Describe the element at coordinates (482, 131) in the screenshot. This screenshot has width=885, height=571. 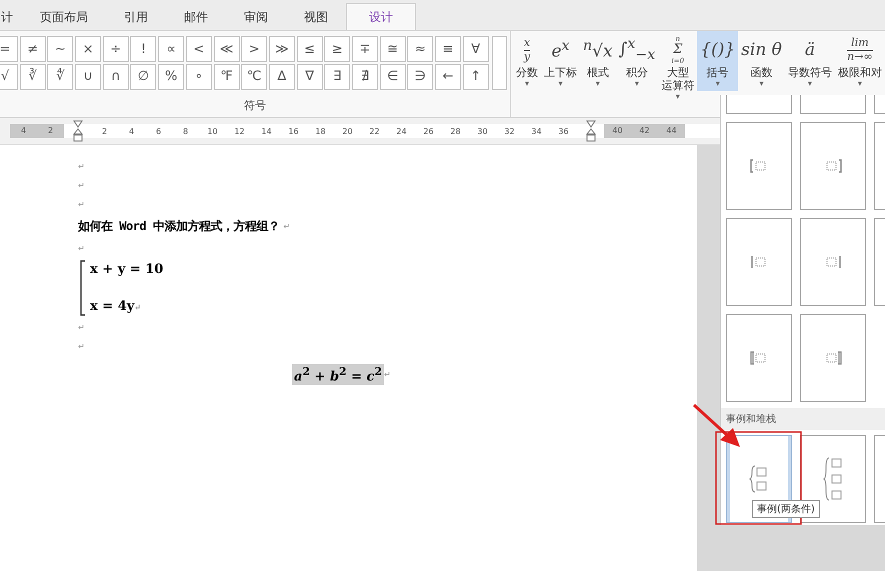
I see `ruler-number: 30` at that location.